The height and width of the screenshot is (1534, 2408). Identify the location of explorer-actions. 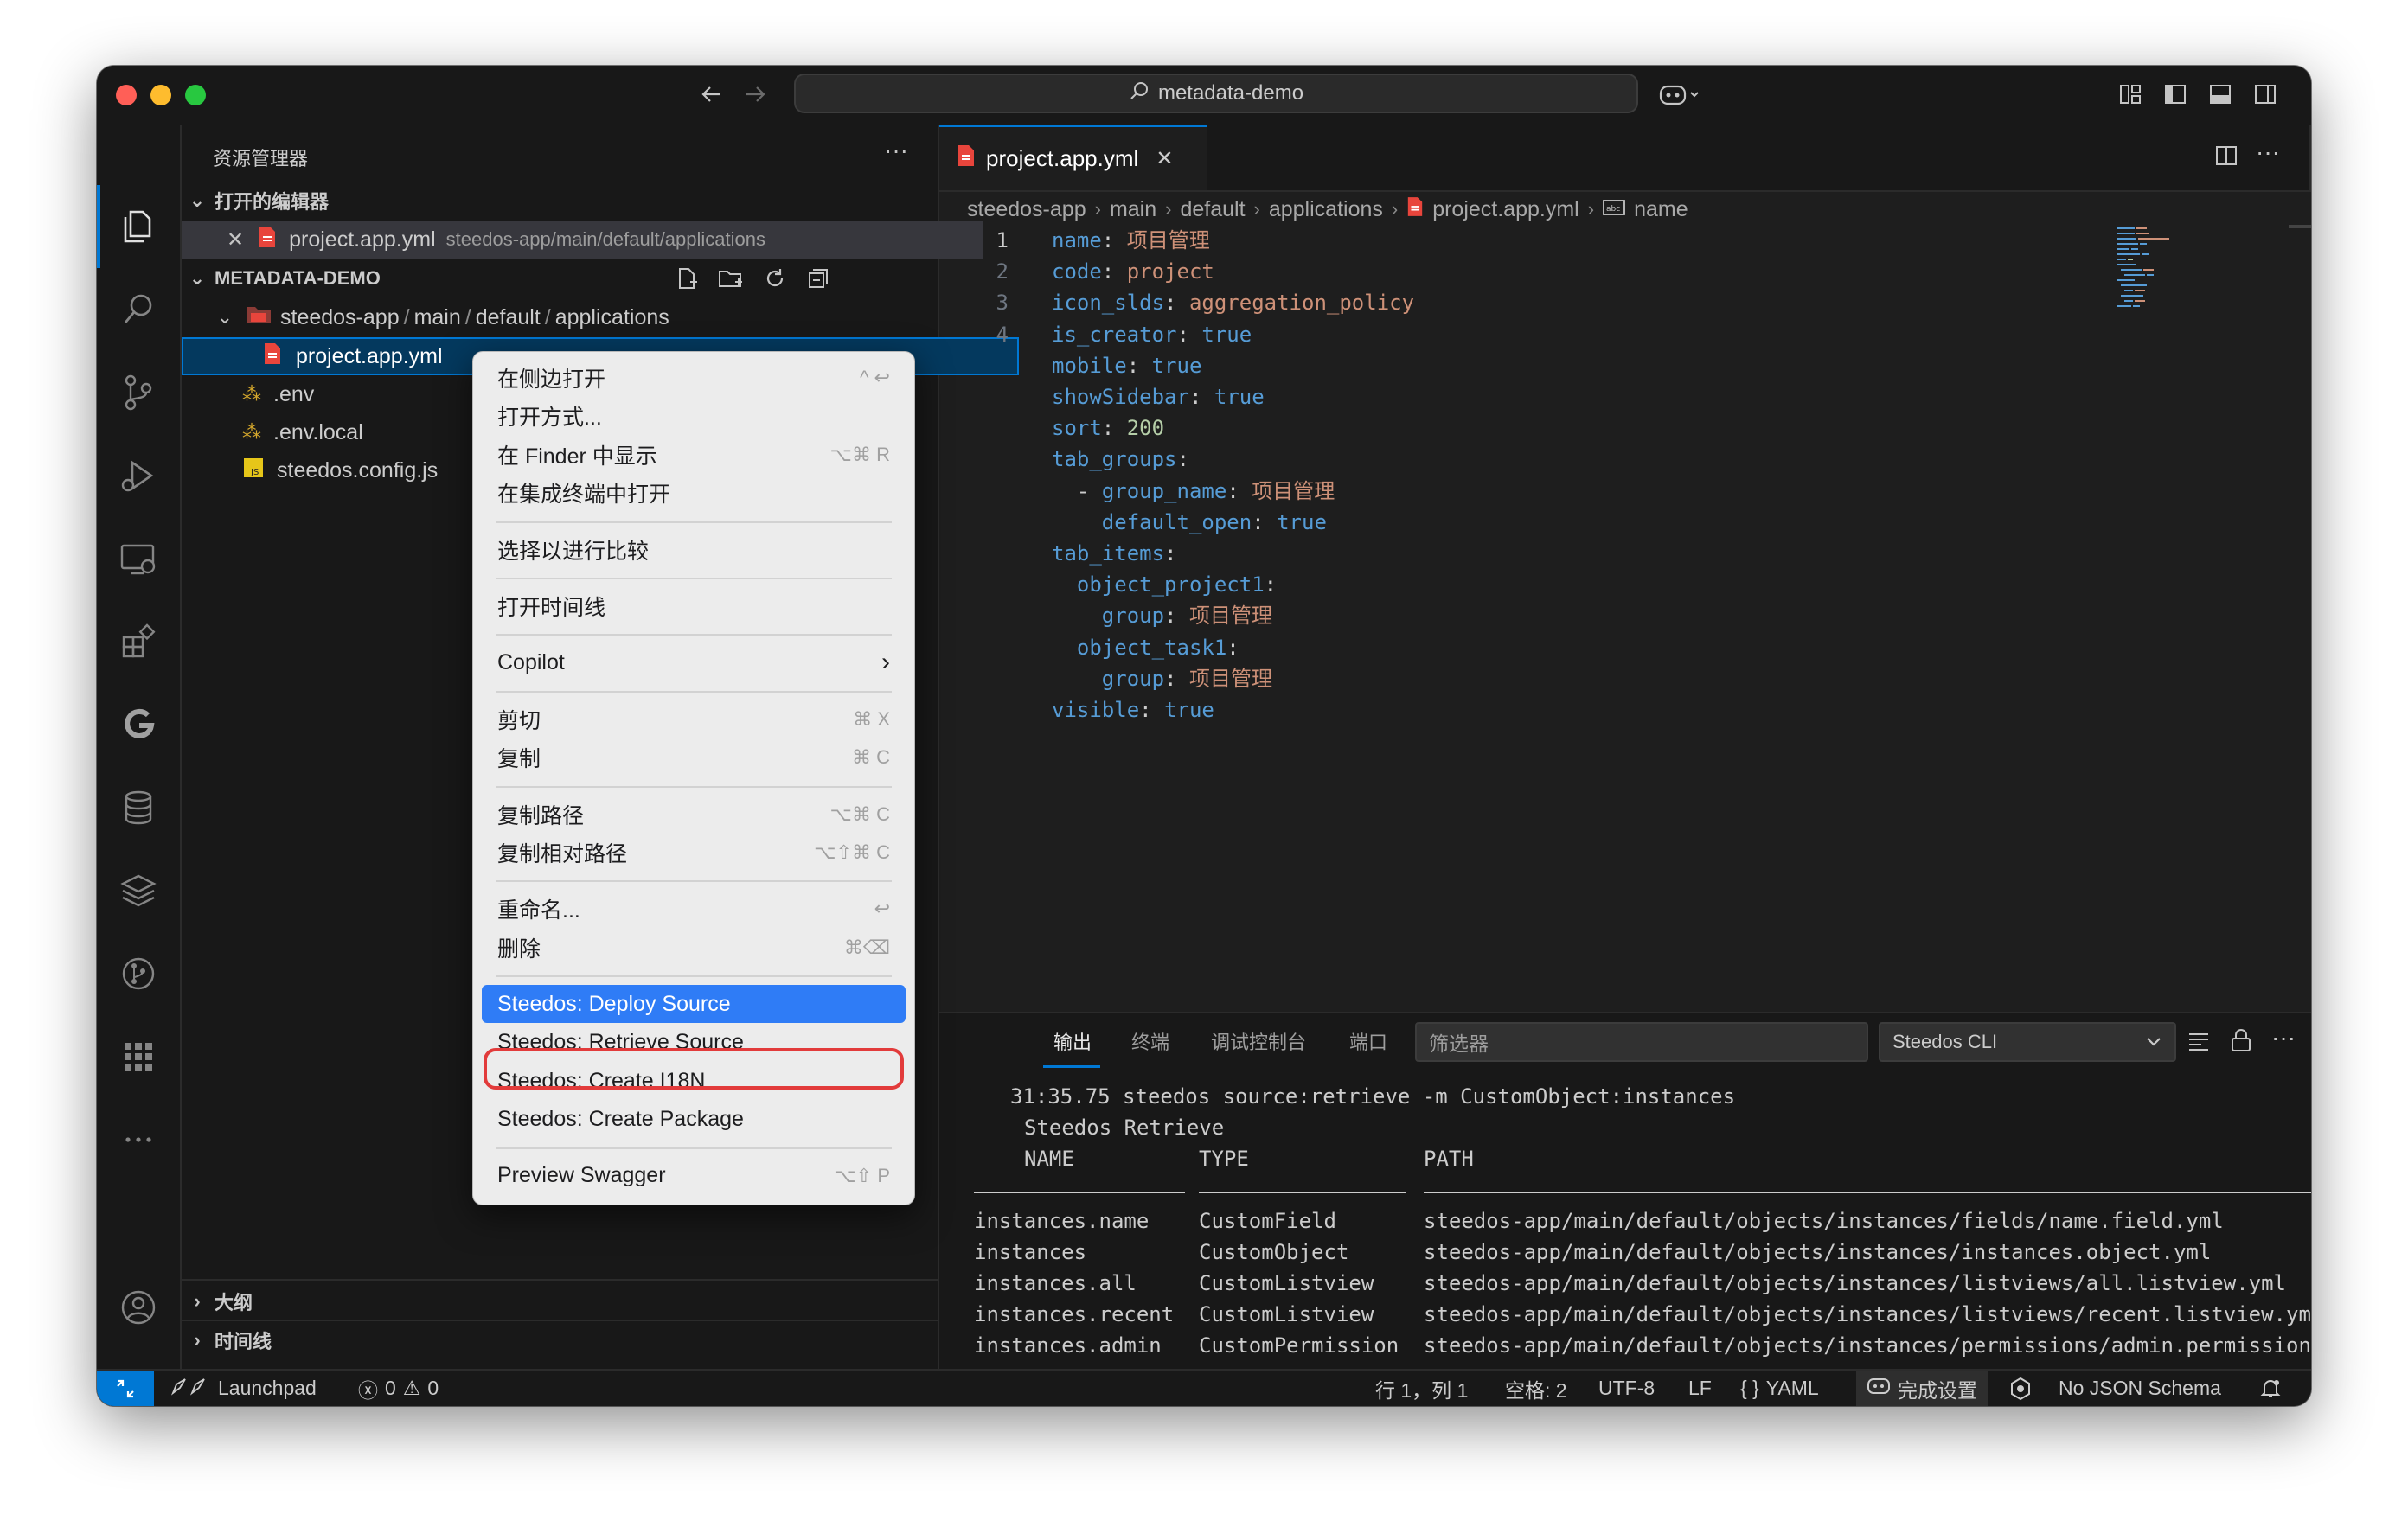
(752, 280).